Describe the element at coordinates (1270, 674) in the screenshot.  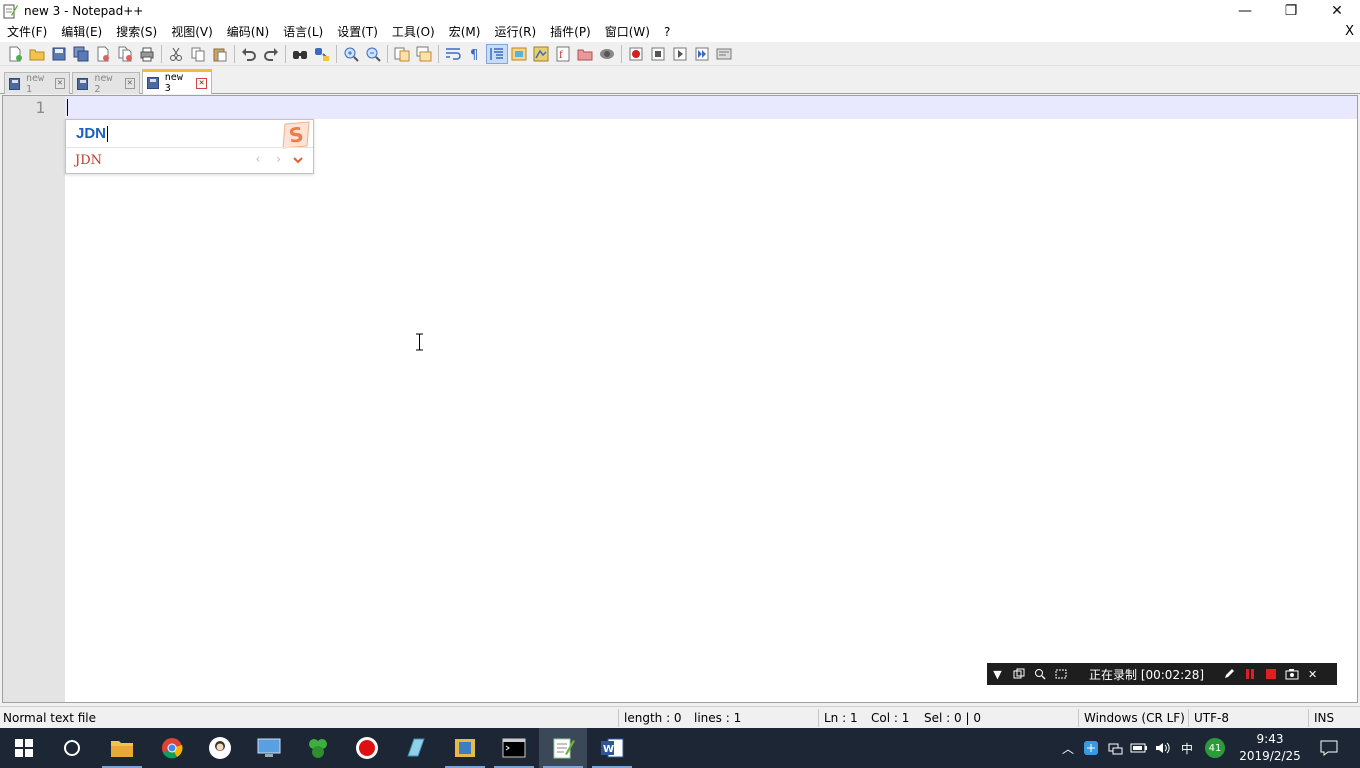
I see `stop-icon` at that location.